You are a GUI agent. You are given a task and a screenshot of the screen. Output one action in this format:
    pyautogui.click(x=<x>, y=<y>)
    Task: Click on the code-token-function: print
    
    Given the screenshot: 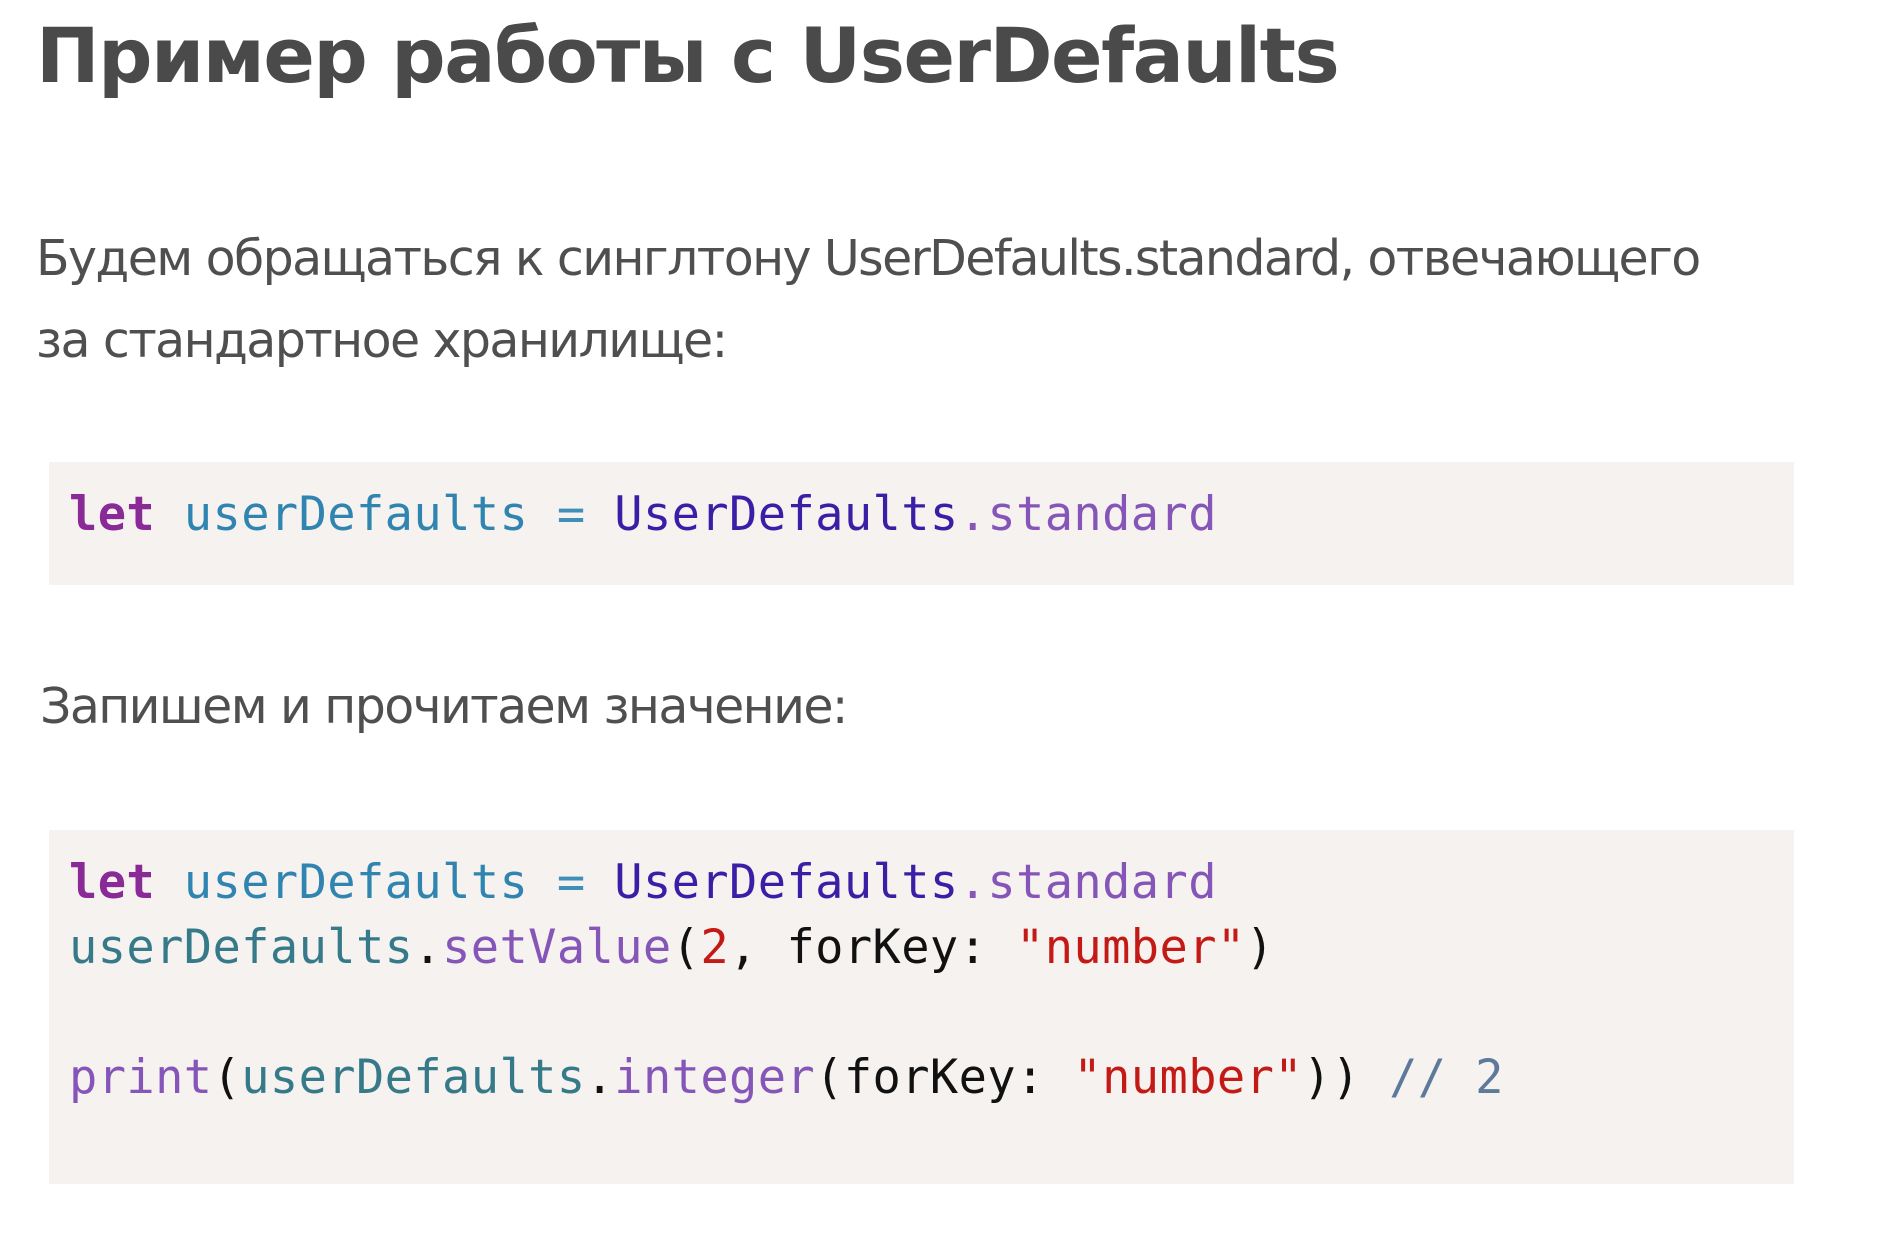 What is the action you would take?
    pyautogui.click(x=141, y=1077)
    